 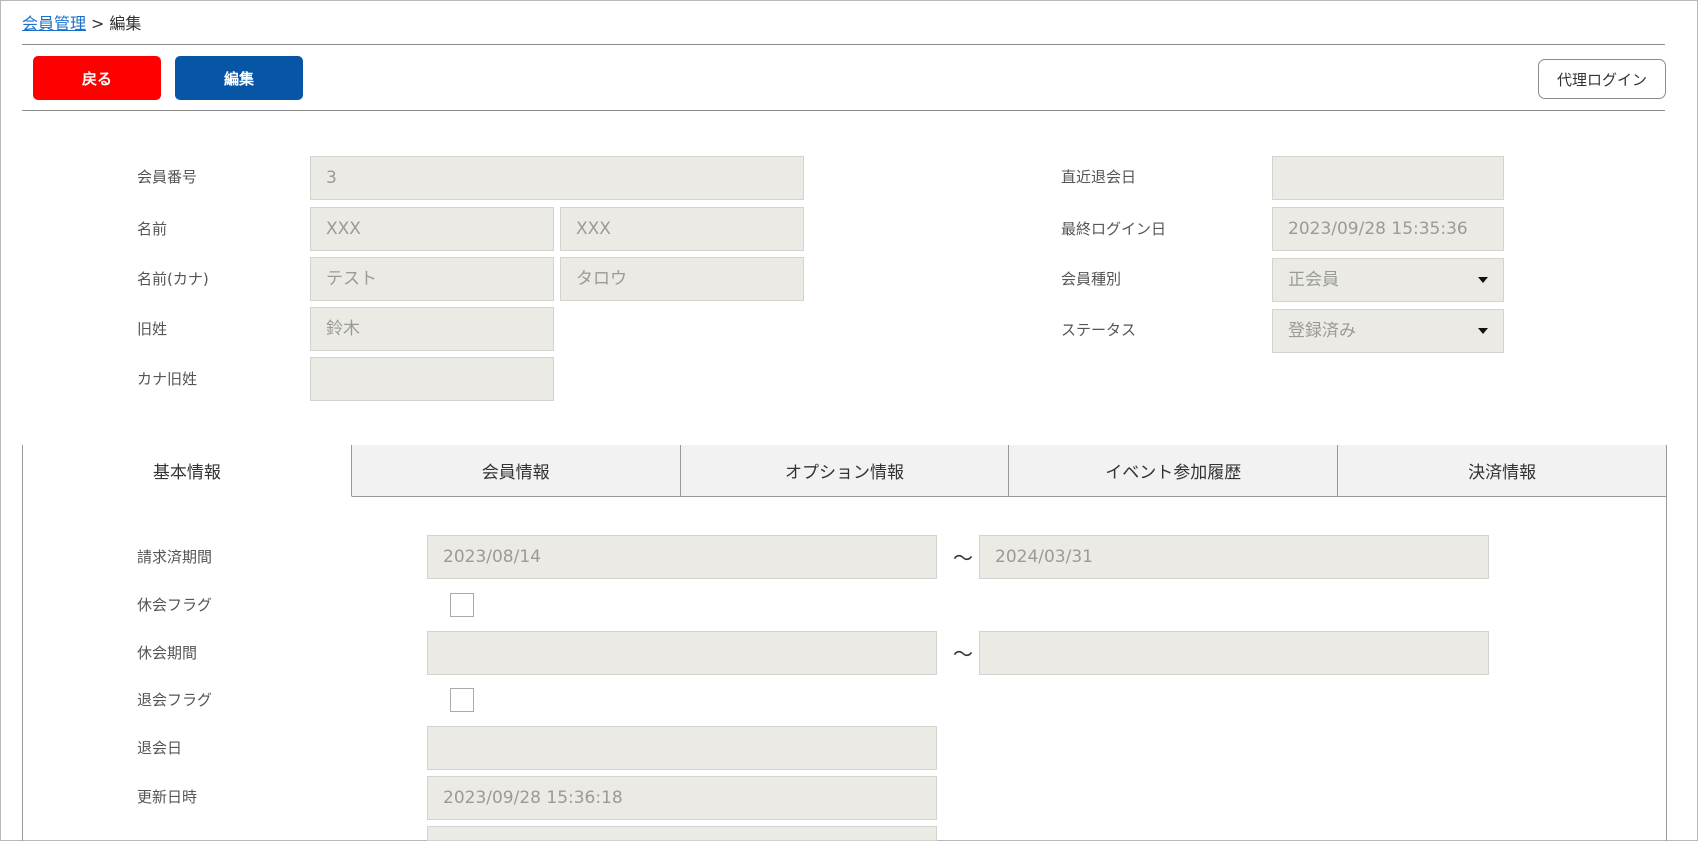 I want to click on suspension-flag-label: 休会フラグ, so click(x=175, y=605).